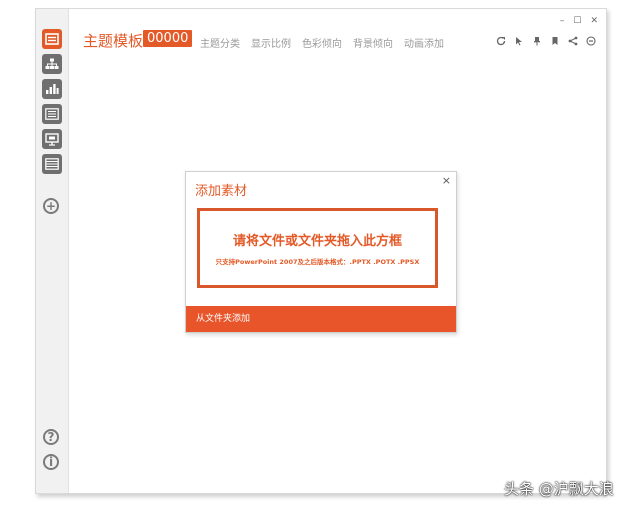 Image resolution: width=640 pixels, height=510 pixels. What do you see at coordinates (52, 139) in the screenshot?
I see `presentation-icon` at bounding box center [52, 139].